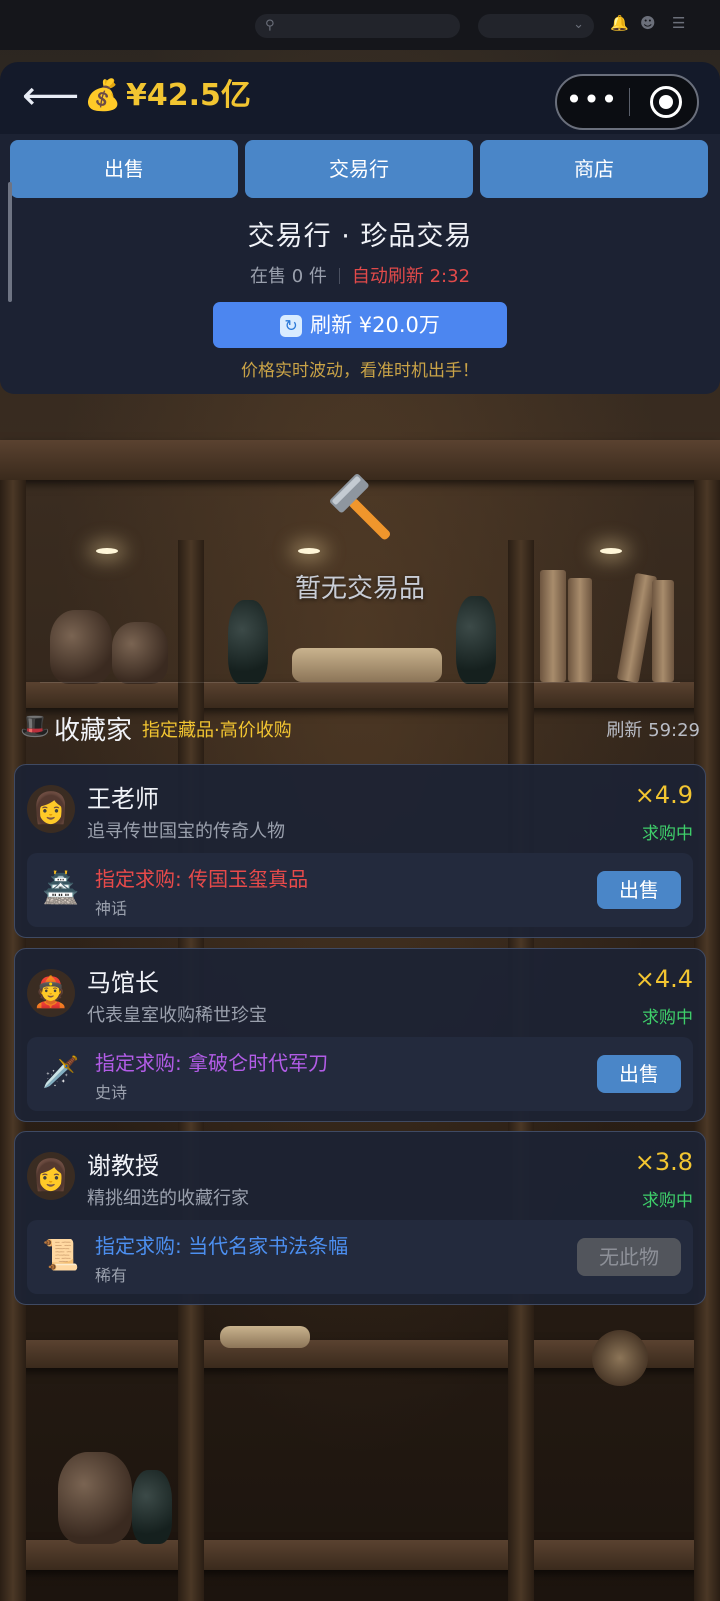 Image resolution: width=720 pixels, height=1601 pixels. Describe the element at coordinates (360, 682) in the screenshot. I see `section-divider` at that location.